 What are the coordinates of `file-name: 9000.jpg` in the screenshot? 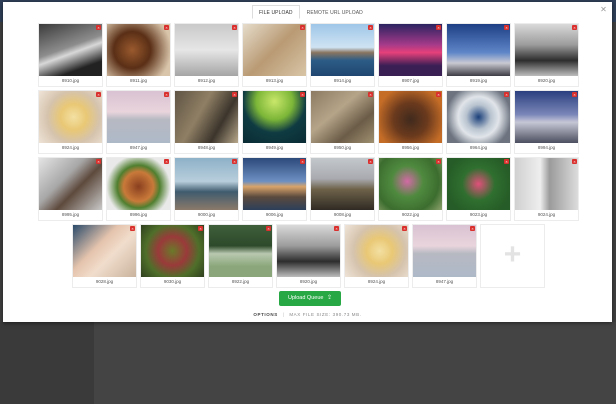 It's located at (206, 214).